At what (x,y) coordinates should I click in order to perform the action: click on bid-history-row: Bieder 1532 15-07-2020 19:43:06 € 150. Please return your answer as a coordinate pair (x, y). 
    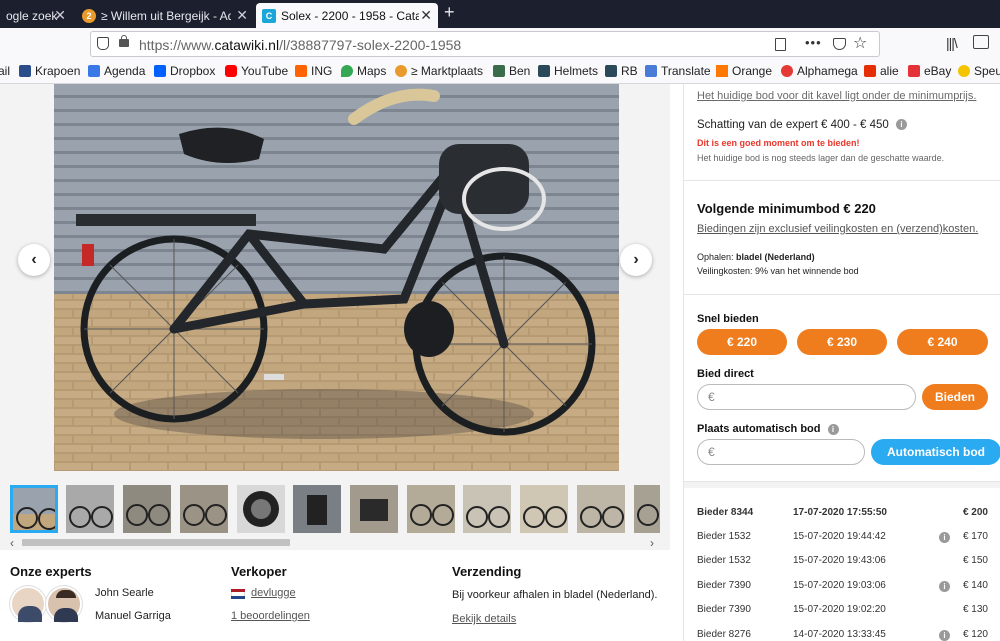
    Looking at the image, I should click on (842, 567).